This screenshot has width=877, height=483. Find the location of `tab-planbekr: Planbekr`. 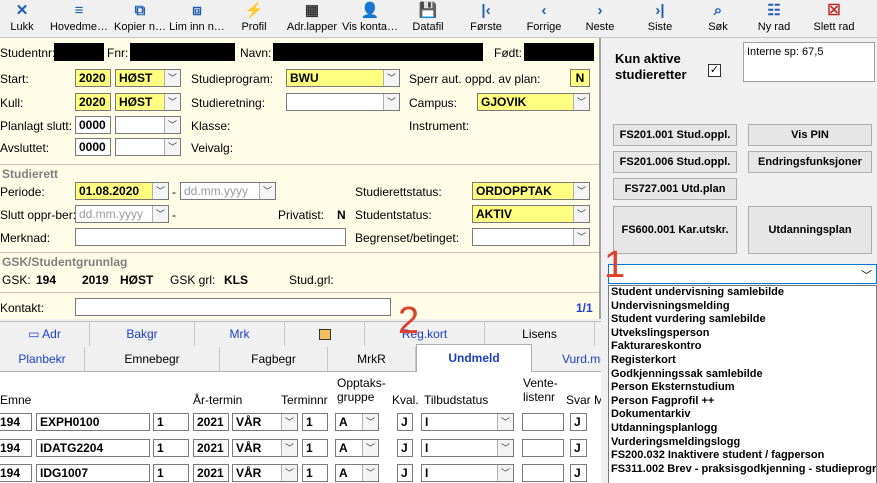

tab-planbekr: Planbekr is located at coordinates (42, 359).